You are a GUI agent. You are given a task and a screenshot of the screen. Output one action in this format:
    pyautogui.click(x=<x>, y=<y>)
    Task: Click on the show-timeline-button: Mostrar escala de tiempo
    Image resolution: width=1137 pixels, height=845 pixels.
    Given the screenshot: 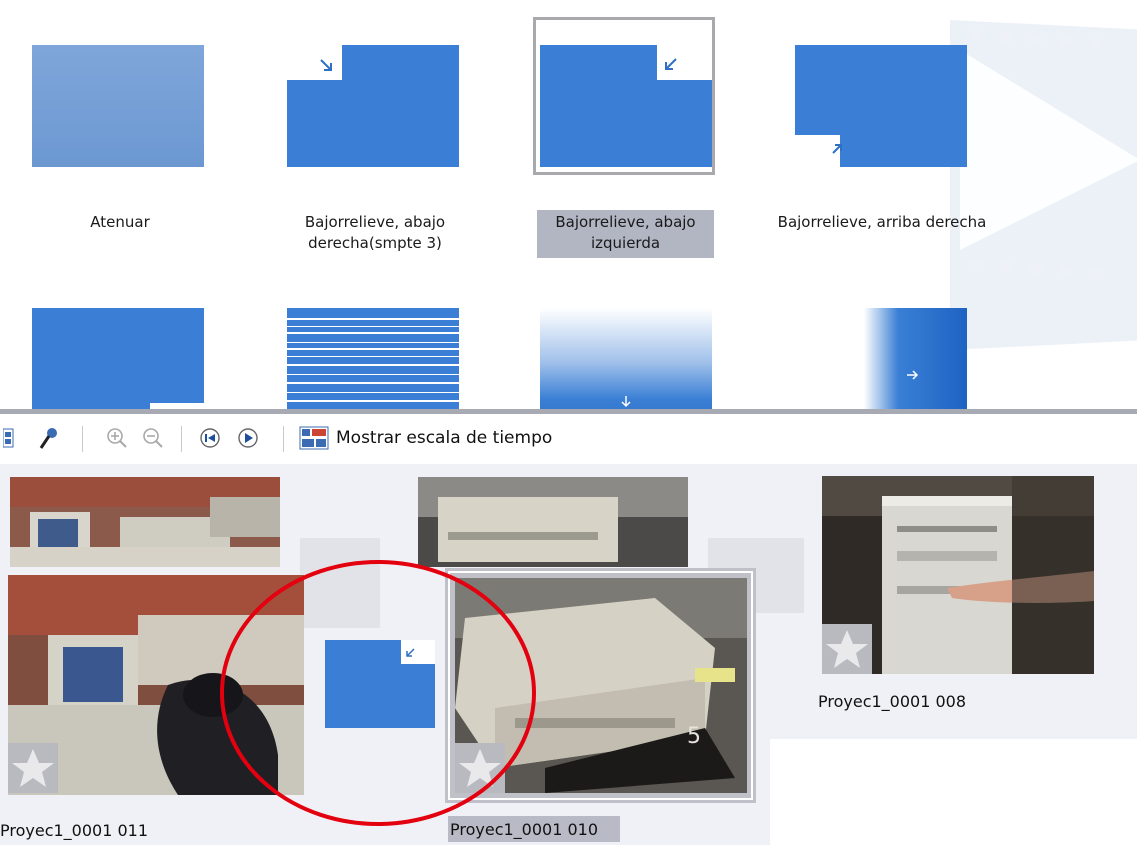 What is the action you would take?
    pyautogui.click(x=478, y=438)
    